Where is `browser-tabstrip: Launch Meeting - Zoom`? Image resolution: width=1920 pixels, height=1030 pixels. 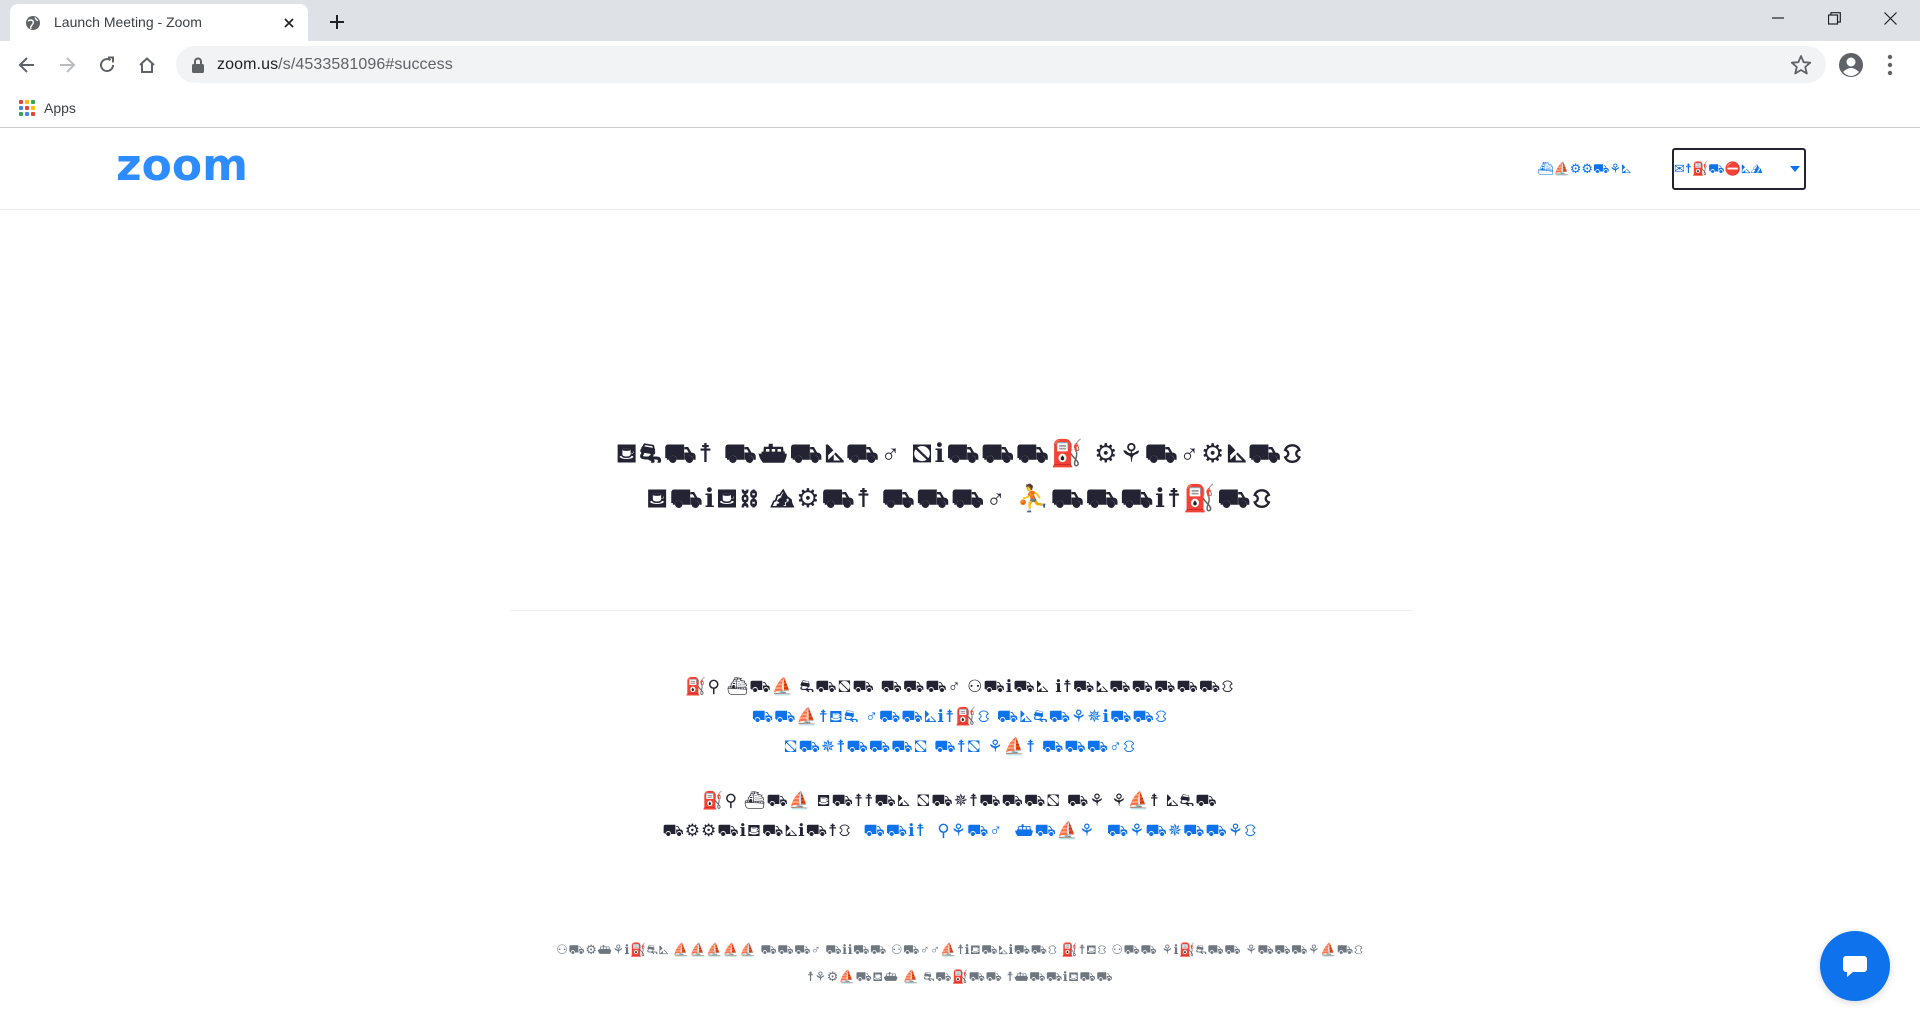
browser-tabstrip: Launch Meeting - Zoom is located at coordinates (960, 20).